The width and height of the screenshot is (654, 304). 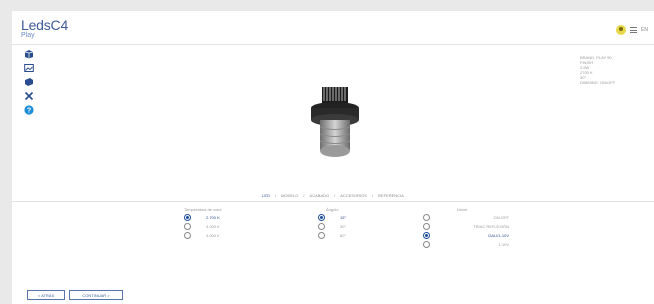 I want to click on temperature-option: 2.700 K, so click(x=203, y=217).